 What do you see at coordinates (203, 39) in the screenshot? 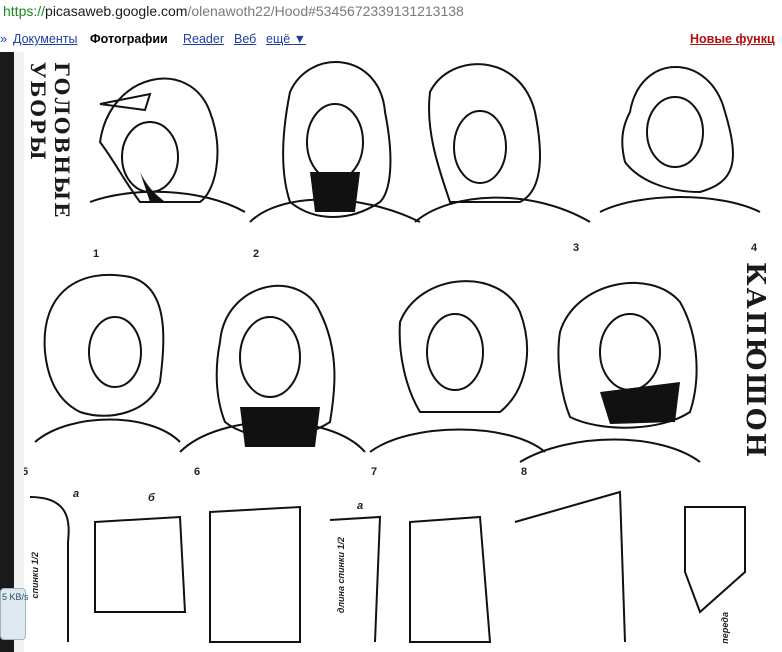
I see `nav-link-reader: Reader` at bounding box center [203, 39].